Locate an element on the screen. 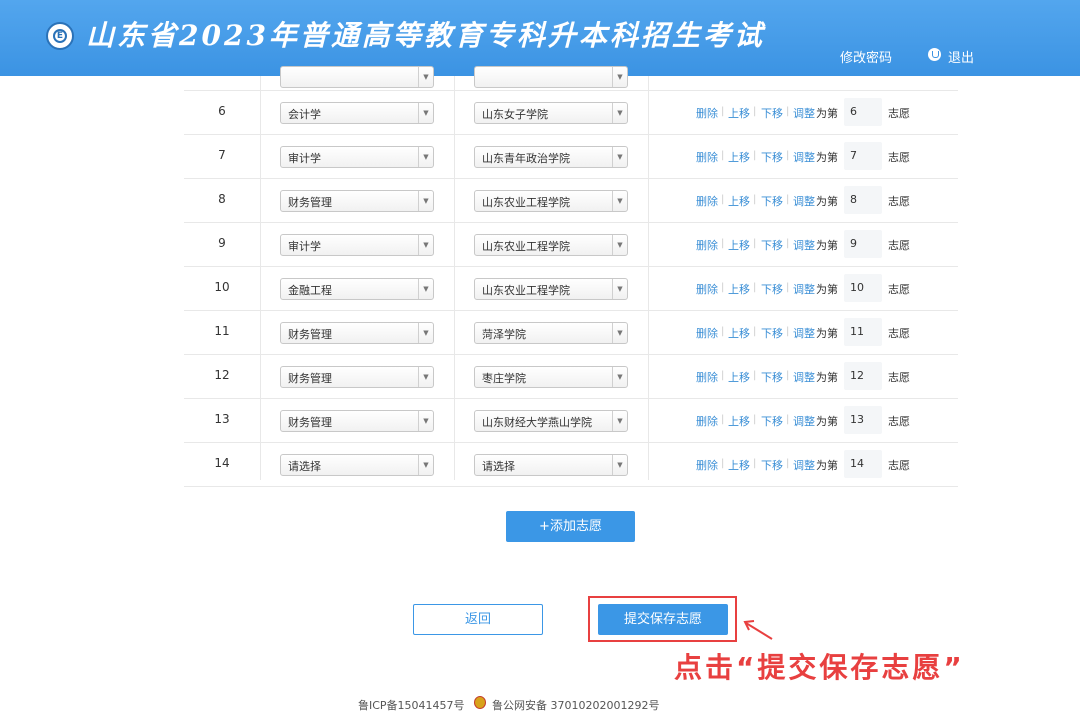 The image size is (1080, 719). major-select: ▼ is located at coordinates (357, 77).